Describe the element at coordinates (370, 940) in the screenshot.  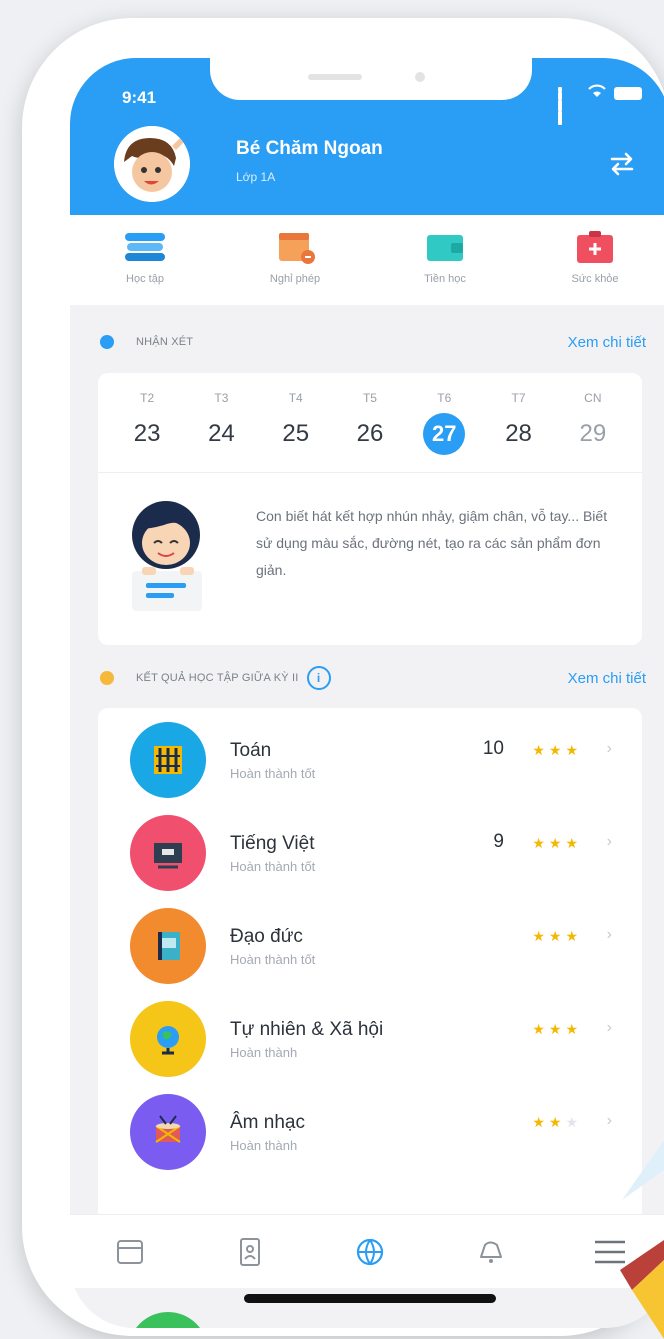
I see `subject-row: Đạo đức Hoàn thành tốt ★★★ ›` at that location.